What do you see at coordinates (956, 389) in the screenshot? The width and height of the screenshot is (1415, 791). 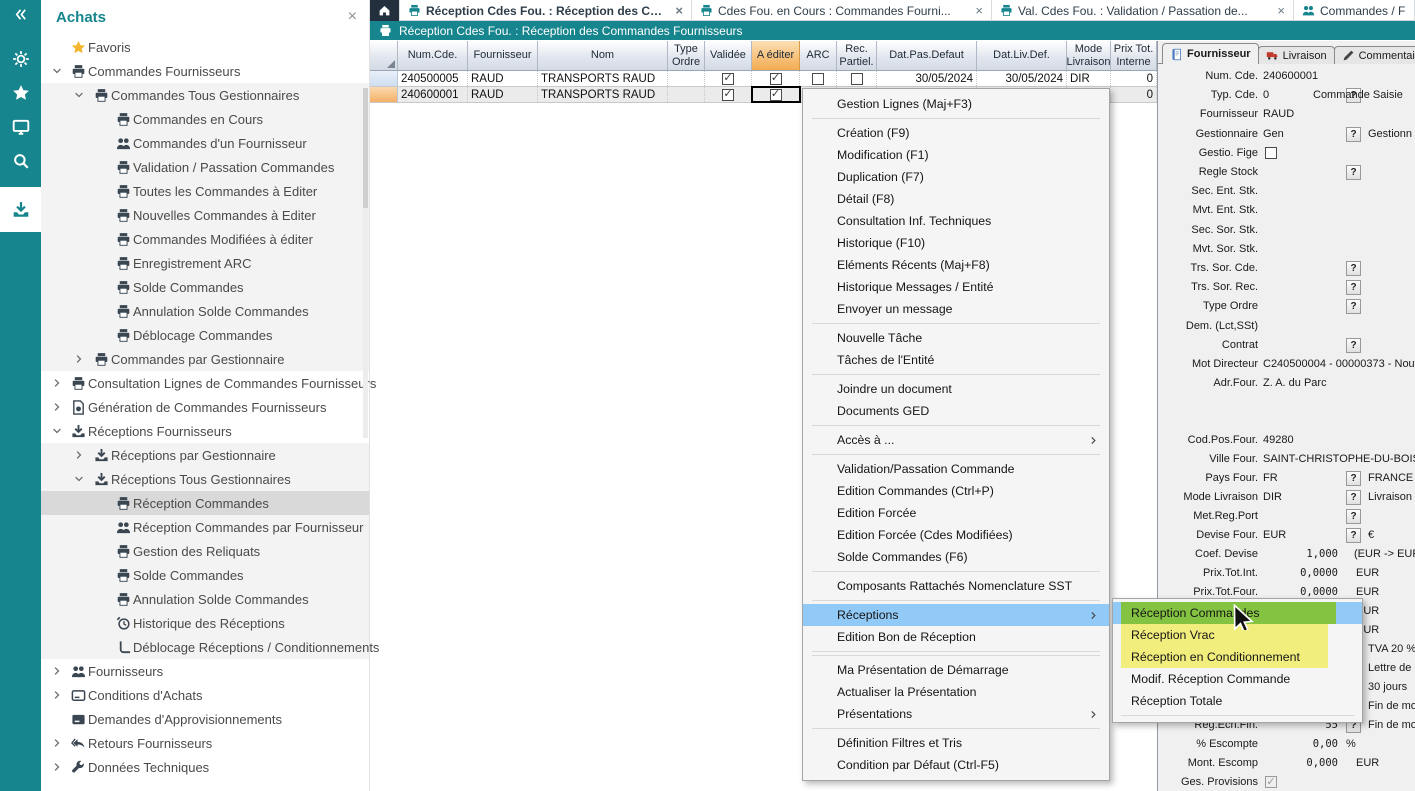 I see `menu-item-joindre-un-document: Joindre un document` at bounding box center [956, 389].